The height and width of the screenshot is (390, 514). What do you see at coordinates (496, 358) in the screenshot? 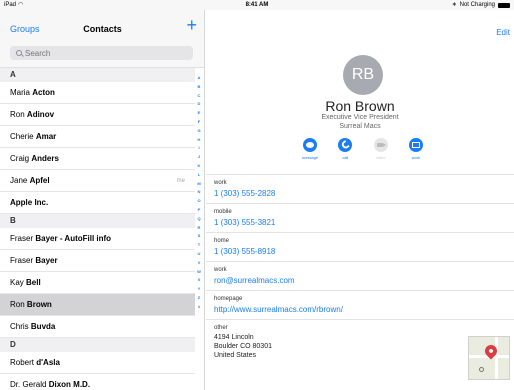
I see `map-road` at bounding box center [496, 358].